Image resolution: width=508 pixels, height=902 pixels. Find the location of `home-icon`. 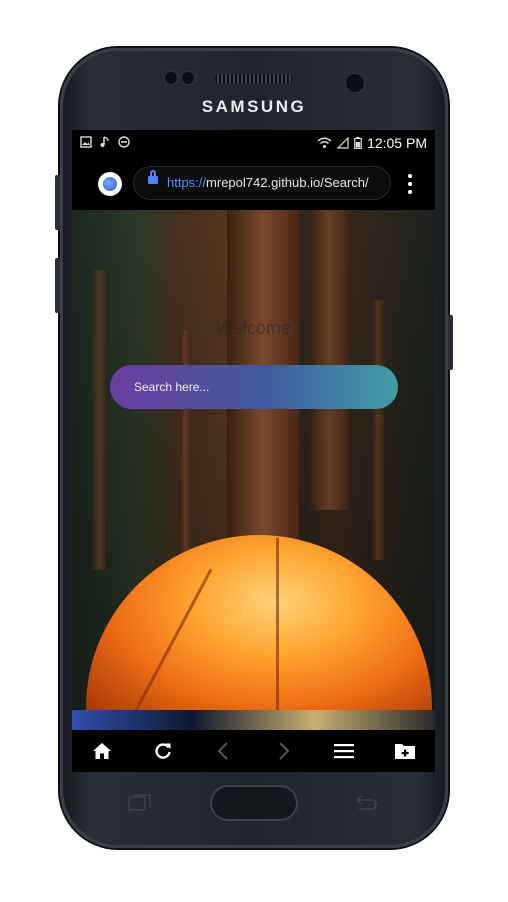

home-icon is located at coordinates (102, 751).